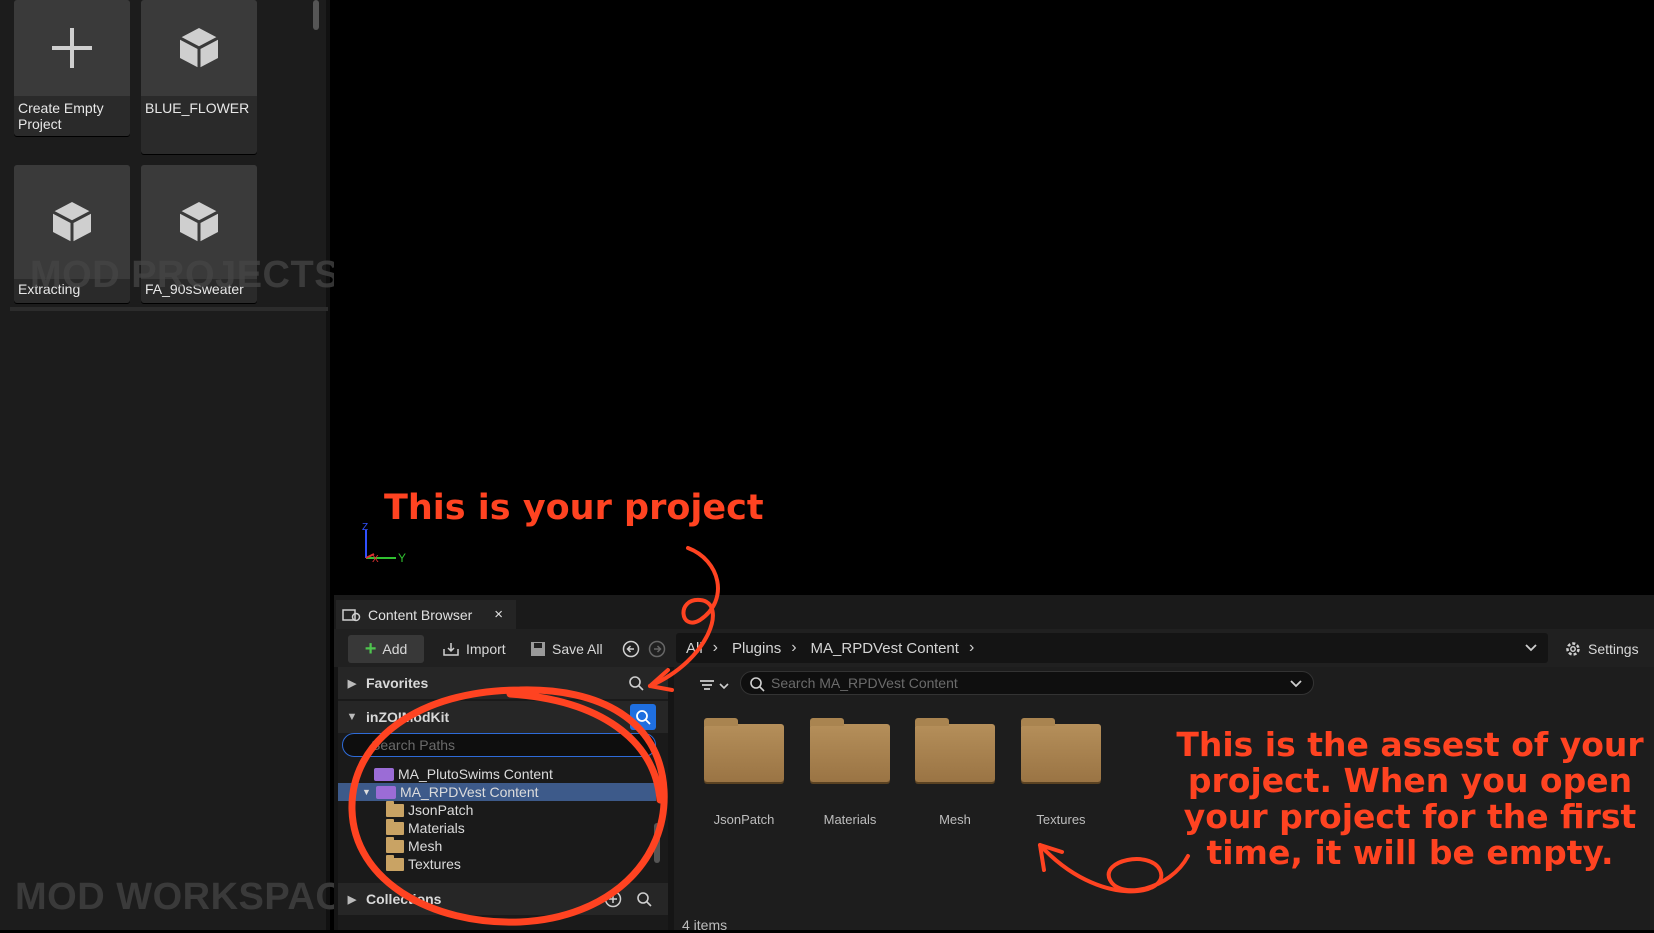  I want to click on tree-item-materials: Materials, so click(425, 827).